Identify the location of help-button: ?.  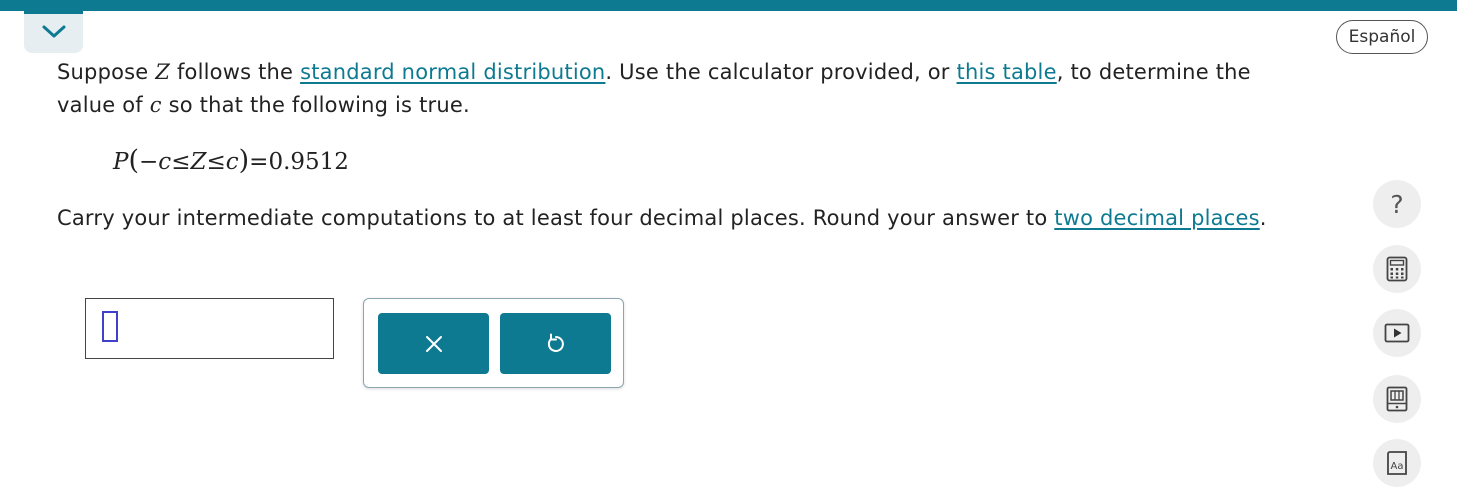
(1397, 204).